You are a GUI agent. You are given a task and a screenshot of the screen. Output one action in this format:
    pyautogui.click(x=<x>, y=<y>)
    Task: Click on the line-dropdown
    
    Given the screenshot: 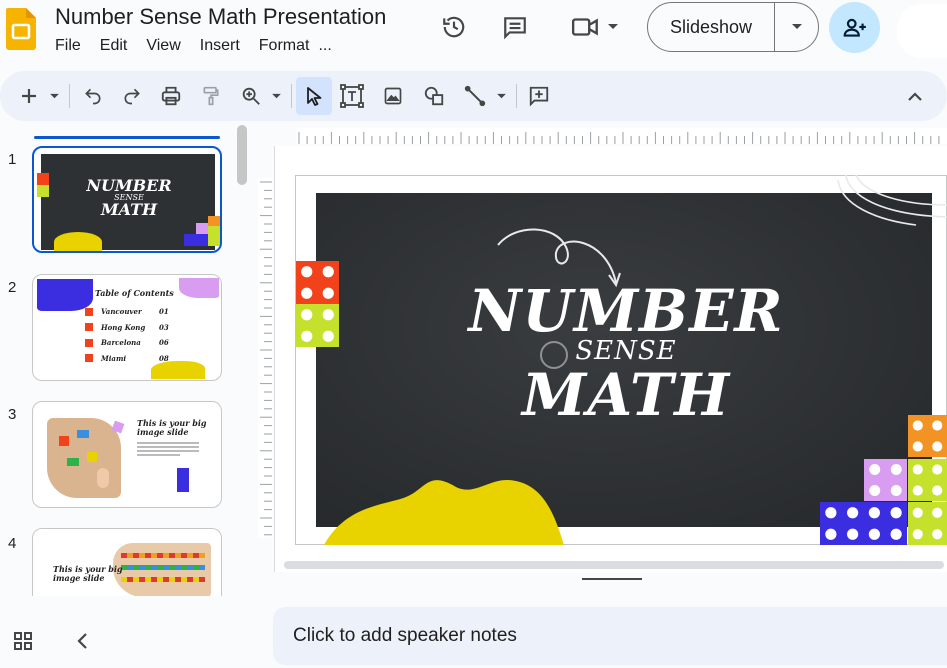 What is the action you would take?
    pyautogui.click(x=501, y=96)
    